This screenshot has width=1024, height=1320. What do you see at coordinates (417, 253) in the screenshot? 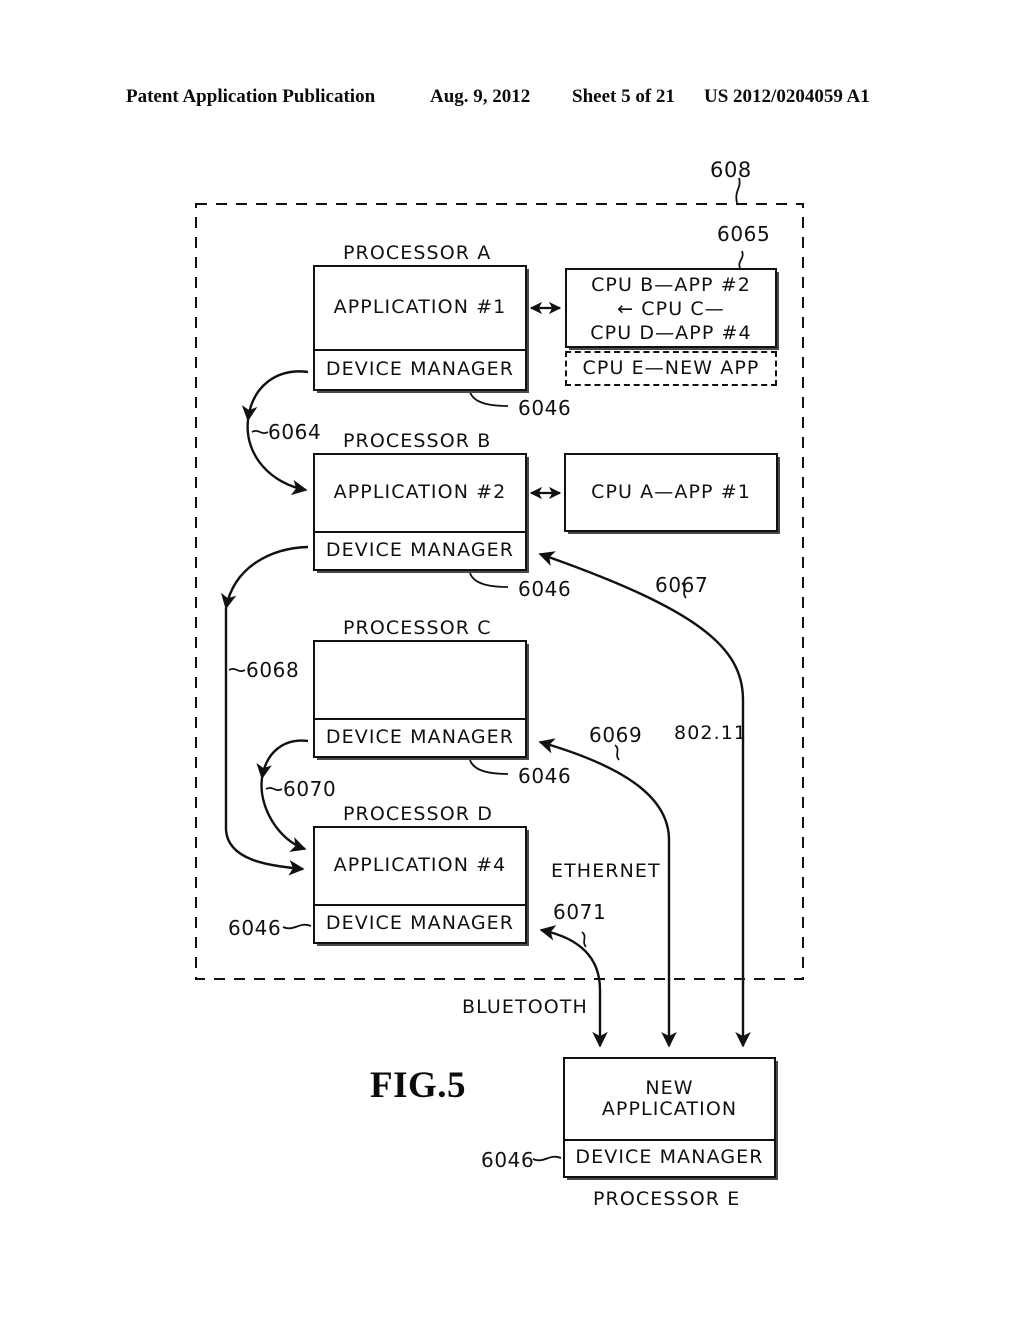
I see `processor-a-title: PROCESSOR A` at bounding box center [417, 253].